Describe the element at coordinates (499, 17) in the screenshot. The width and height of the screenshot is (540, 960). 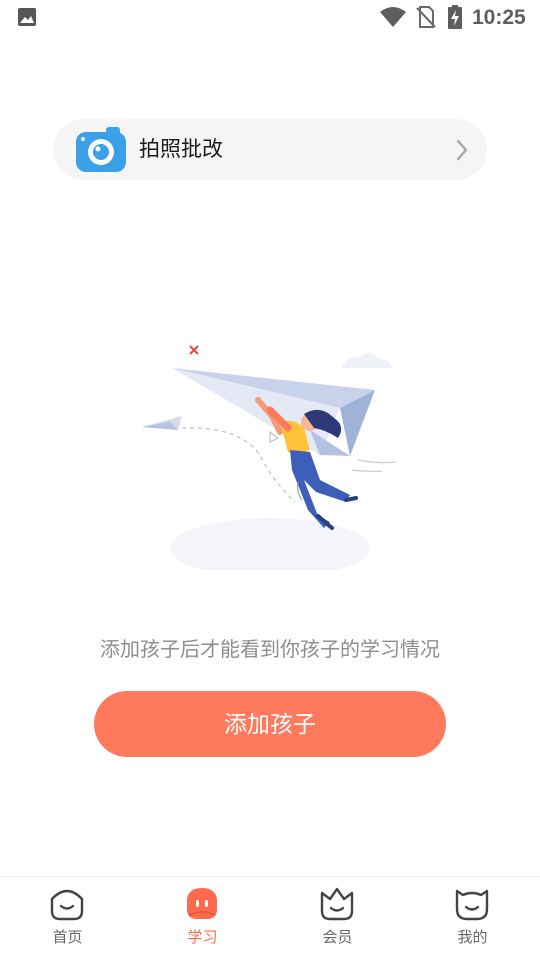
I see `status-time: 10:25` at that location.